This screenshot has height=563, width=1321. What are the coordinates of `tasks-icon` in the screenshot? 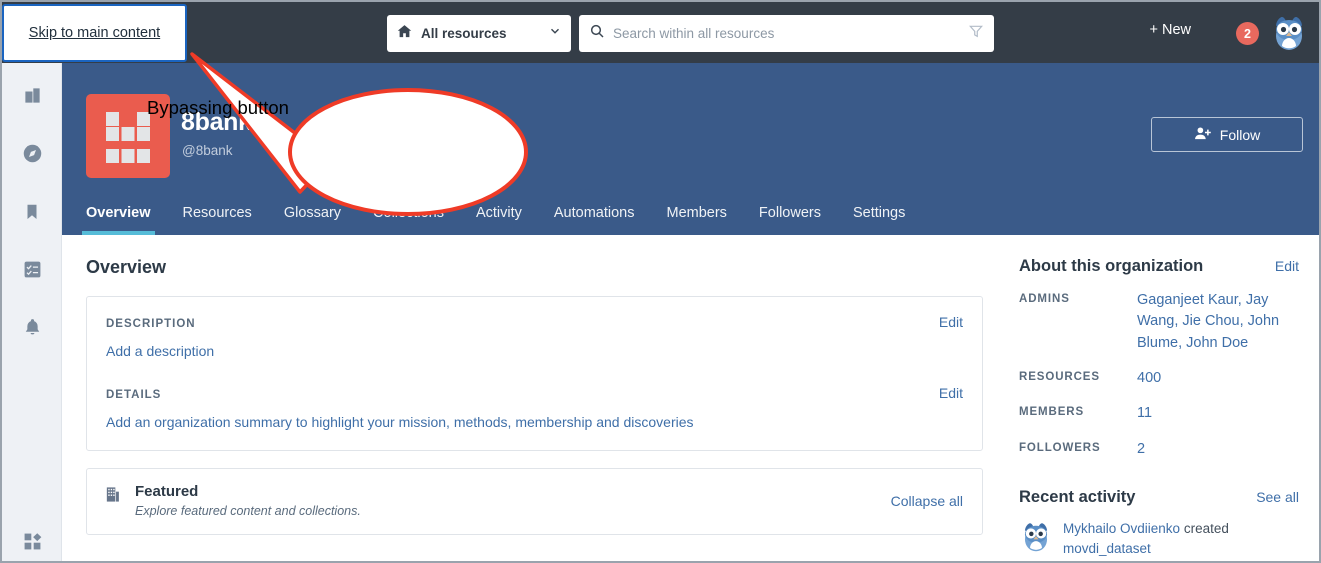 It's located at (32, 269).